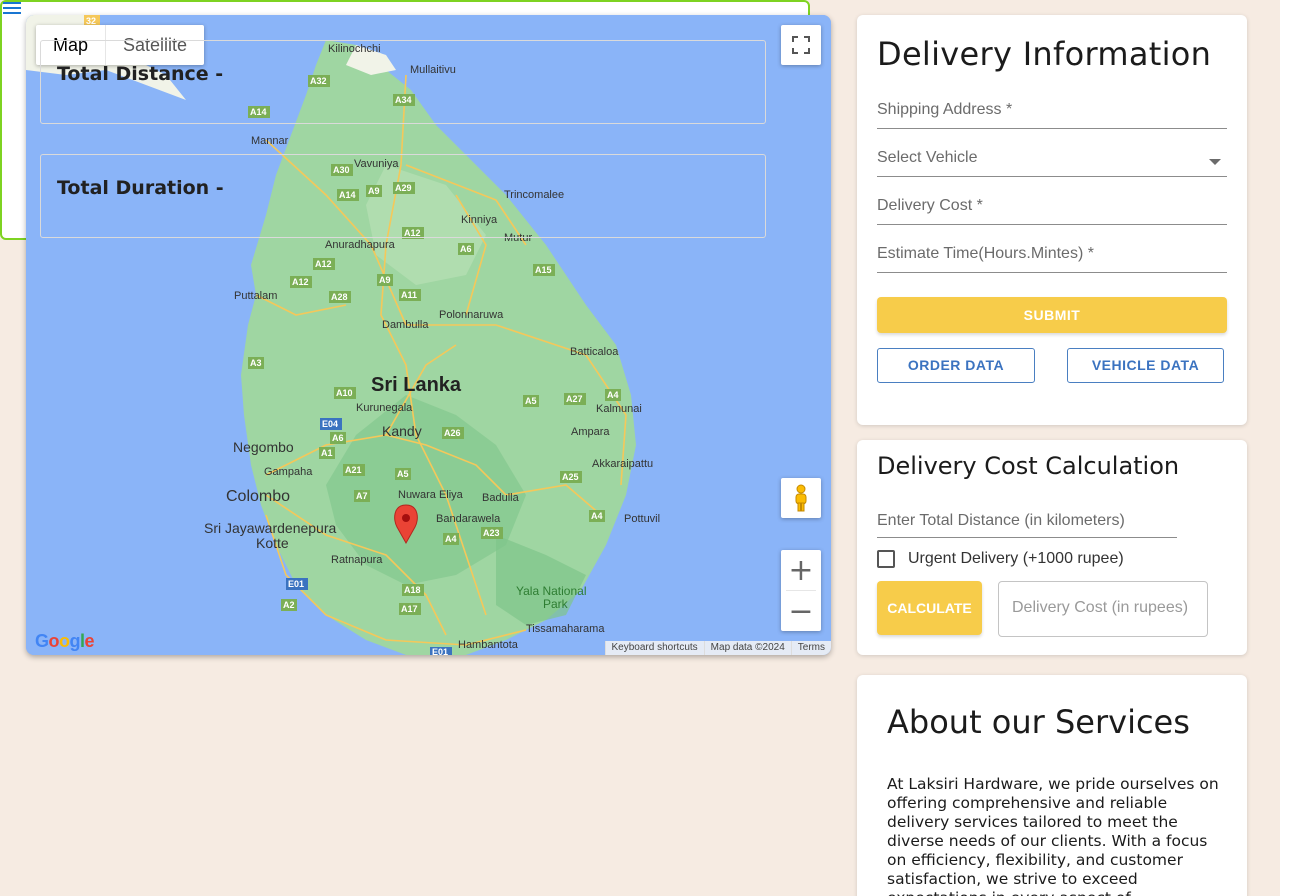 This screenshot has height=896, width=1296. I want to click on svg-text: E04, so click(330, 424).